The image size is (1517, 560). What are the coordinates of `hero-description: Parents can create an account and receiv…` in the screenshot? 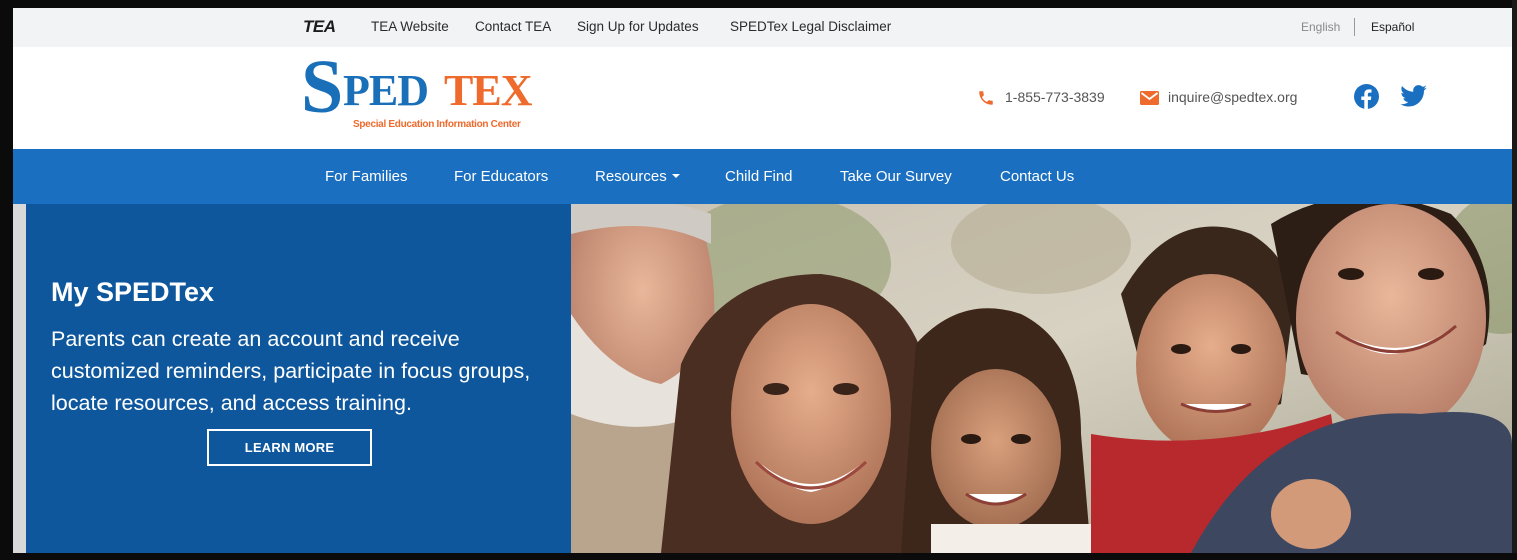 It's located at (291, 371).